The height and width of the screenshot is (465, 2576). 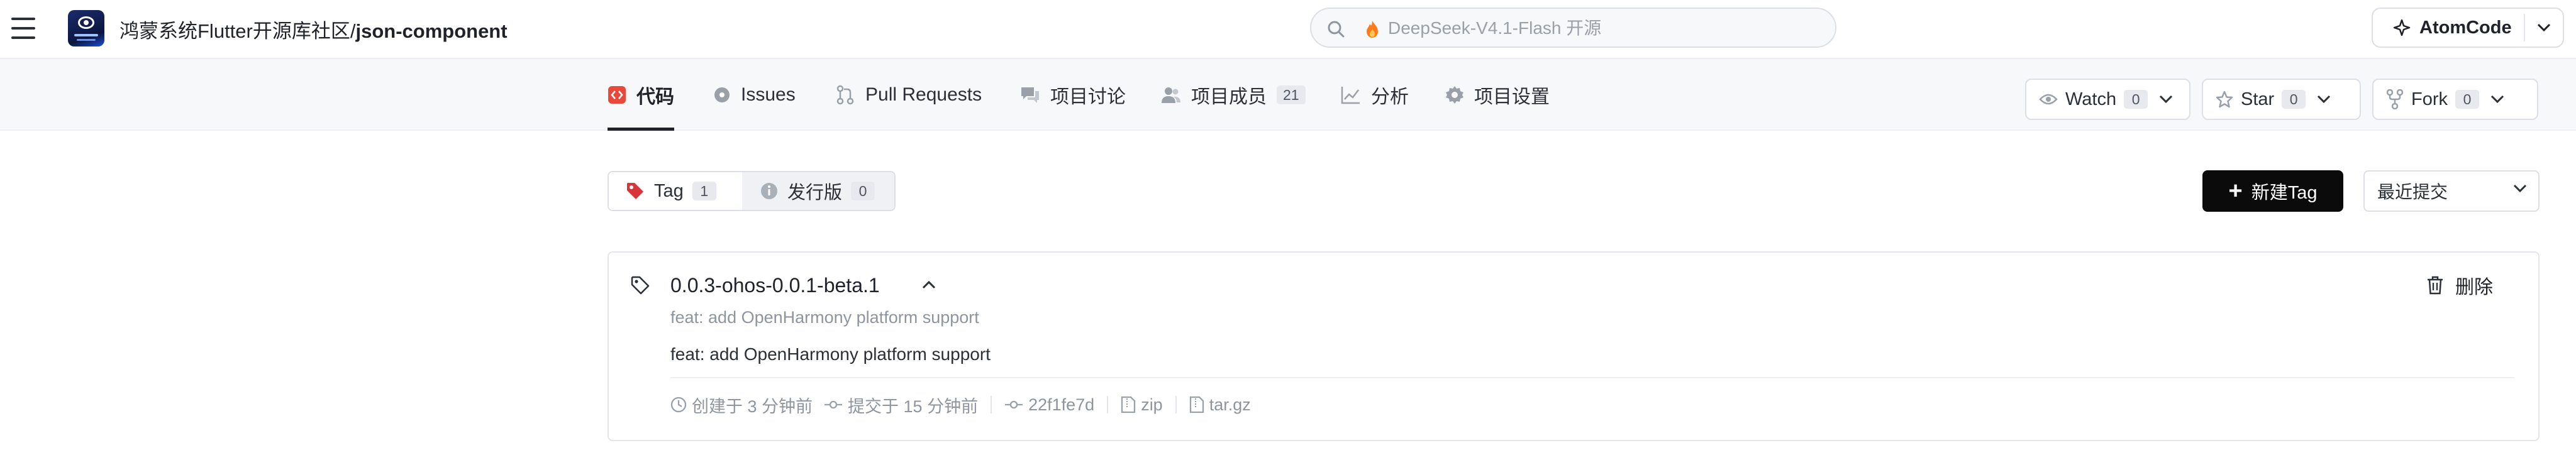 I want to click on repo-title: 鸿蒙系统Flutter开源库社区/json-component, so click(x=313, y=29).